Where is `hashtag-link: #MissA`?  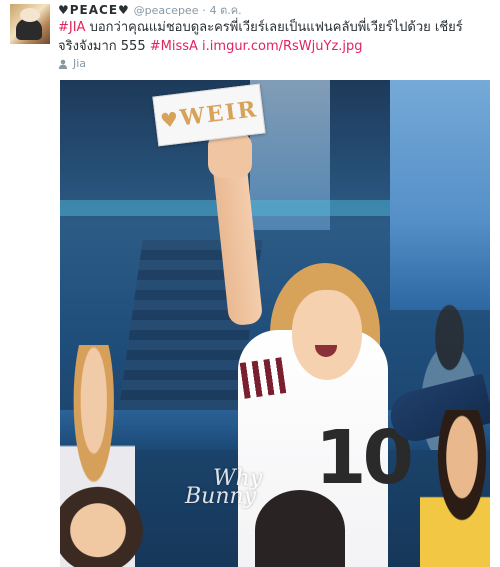
hashtag-link: #MissA is located at coordinates (174, 46).